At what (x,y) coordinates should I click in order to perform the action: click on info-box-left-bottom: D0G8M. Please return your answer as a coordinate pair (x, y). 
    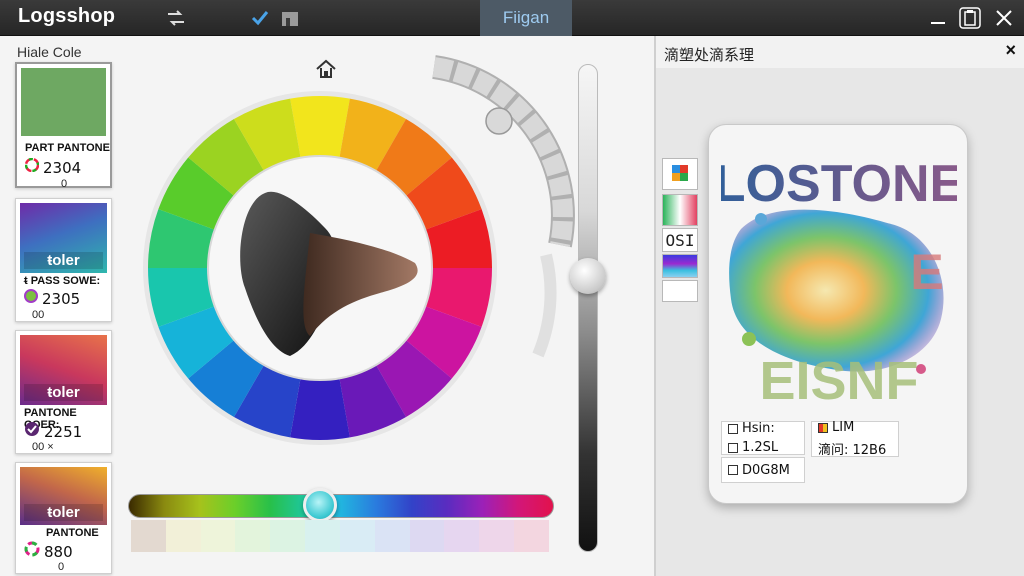
    Looking at the image, I should click on (763, 470).